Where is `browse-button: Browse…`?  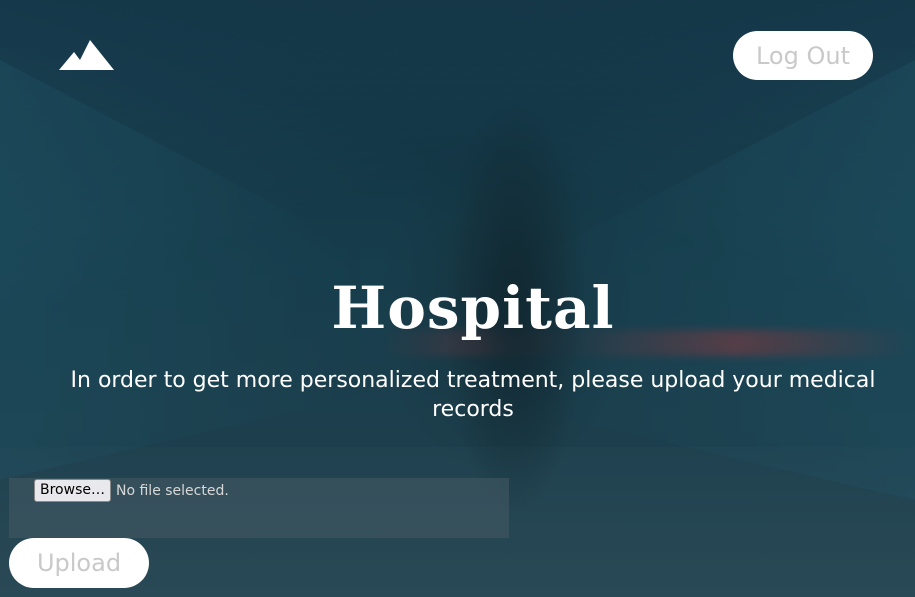 browse-button: Browse… is located at coordinates (72, 490).